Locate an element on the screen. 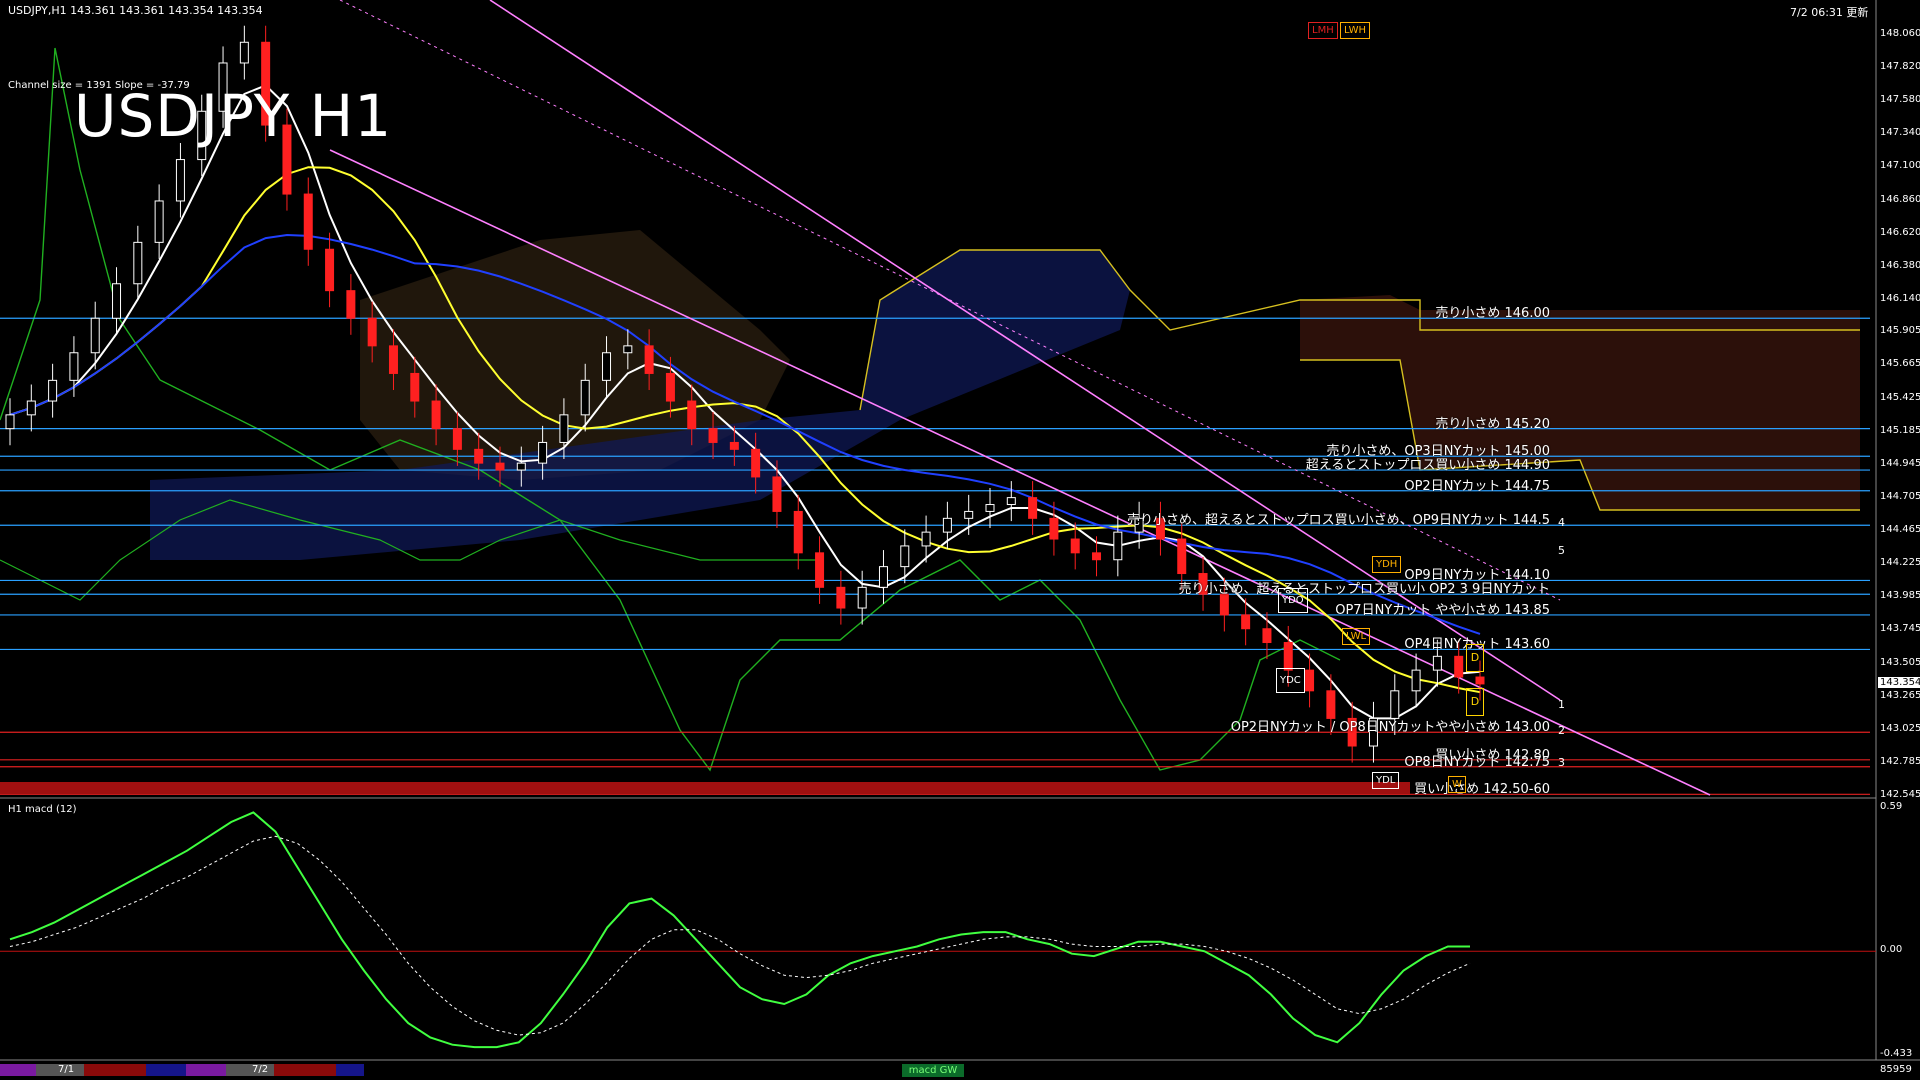 This screenshot has height=1080, width=1920. price-tick: 147.820 is located at coordinates (1900, 67).